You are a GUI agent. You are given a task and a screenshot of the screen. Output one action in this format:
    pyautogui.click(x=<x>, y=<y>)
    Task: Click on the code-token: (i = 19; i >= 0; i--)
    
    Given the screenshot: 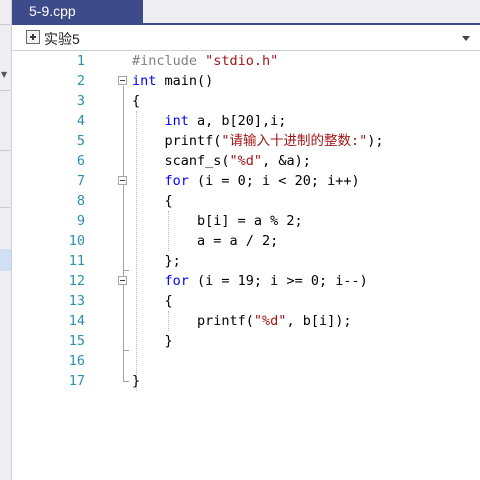 What is the action you would take?
    pyautogui.click(x=278, y=281)
    